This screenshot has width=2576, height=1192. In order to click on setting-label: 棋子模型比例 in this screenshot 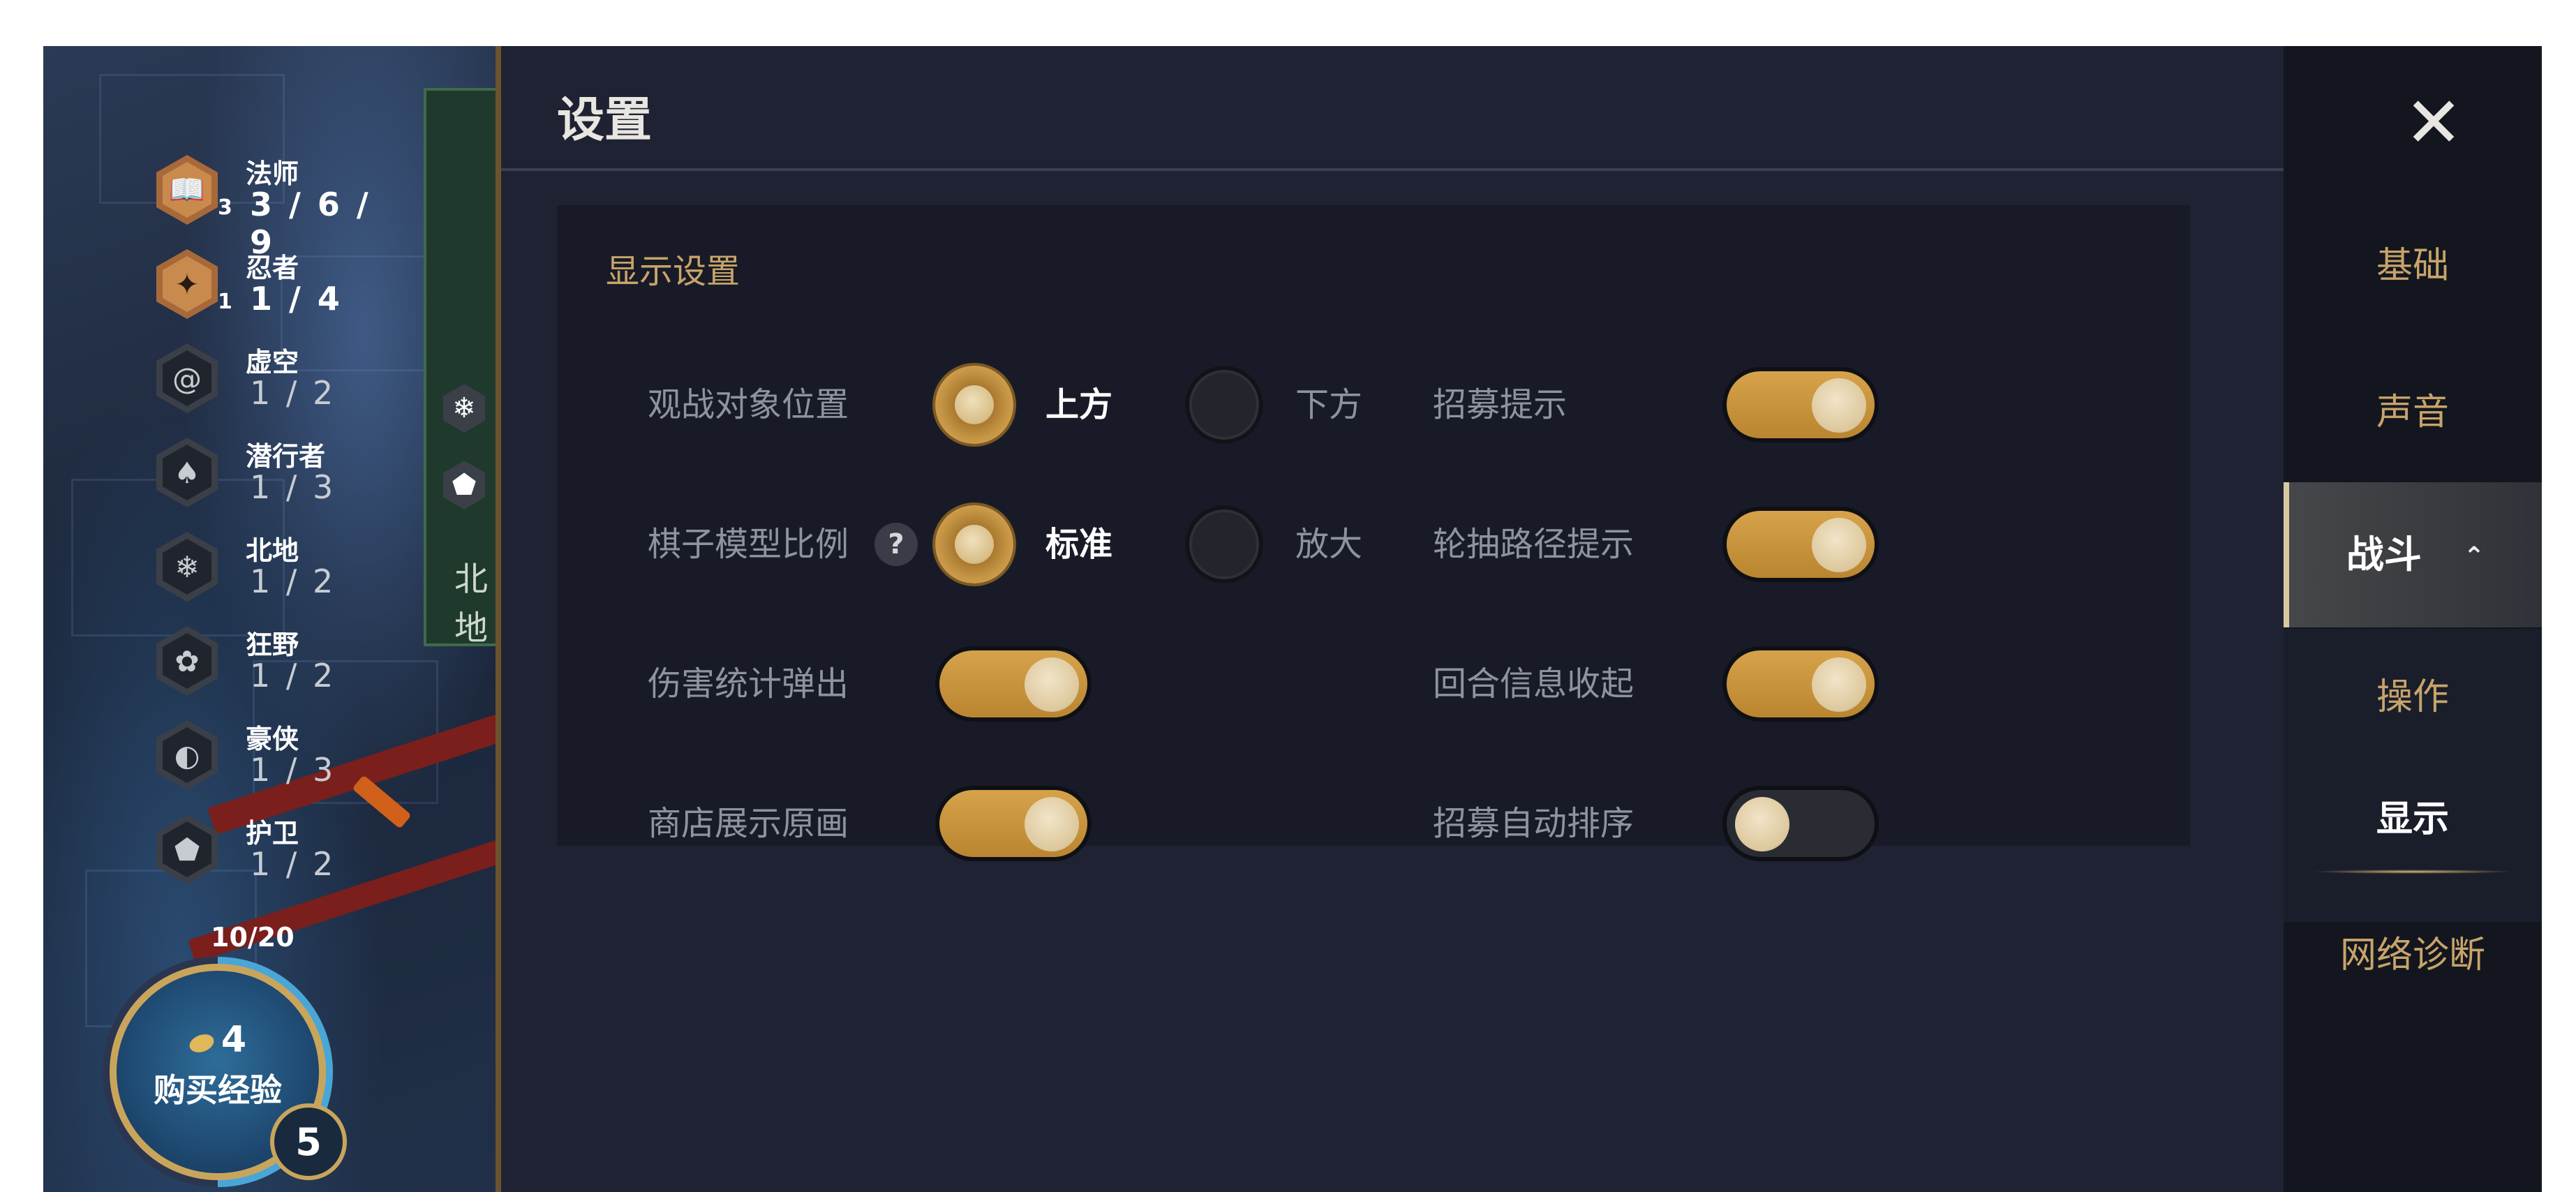, I will do `click(748, 544)`.